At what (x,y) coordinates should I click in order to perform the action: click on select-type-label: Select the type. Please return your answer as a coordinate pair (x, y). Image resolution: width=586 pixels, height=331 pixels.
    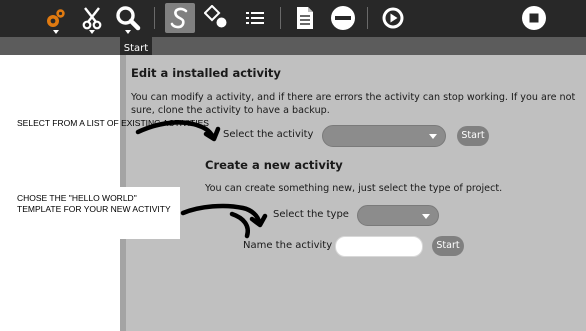
    Looking at the image, I should click on (311, 214).